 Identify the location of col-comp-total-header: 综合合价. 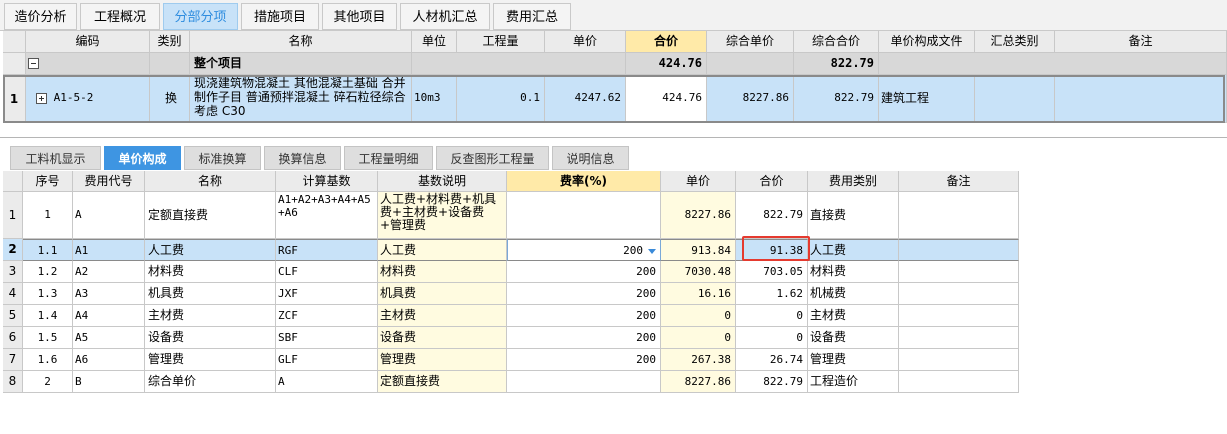
(836, 42).